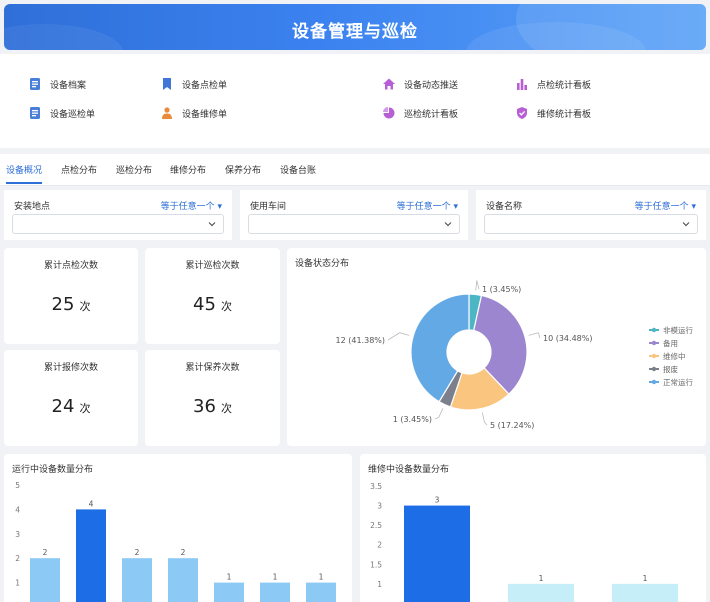 This screenshot has height=602, width=710. I want to click on stat-label: 累计点检次数, so click(70, 266).